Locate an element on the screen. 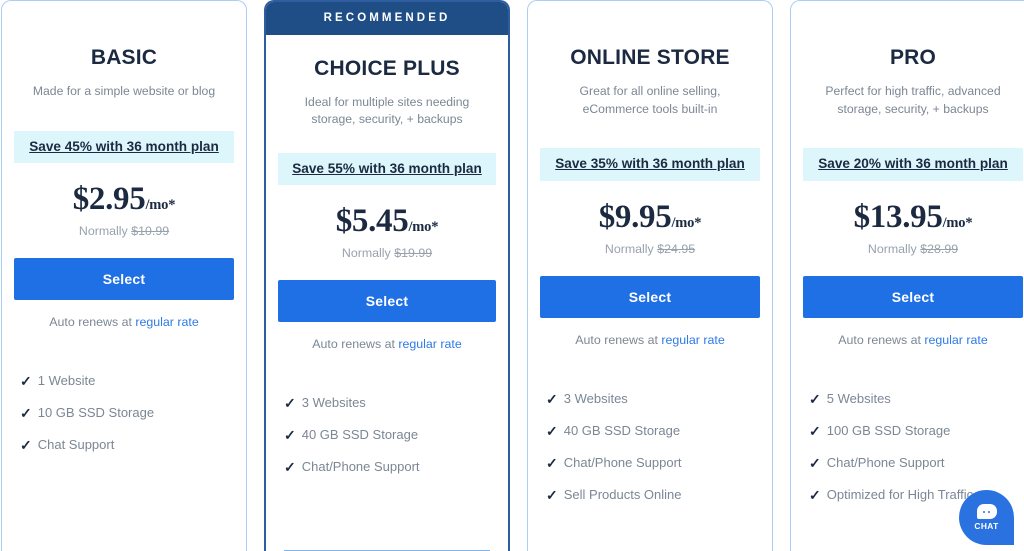 This screenshot has height=551, width=1024. feature-item: ✓ Chat Support is located at coordinates (127, 445).